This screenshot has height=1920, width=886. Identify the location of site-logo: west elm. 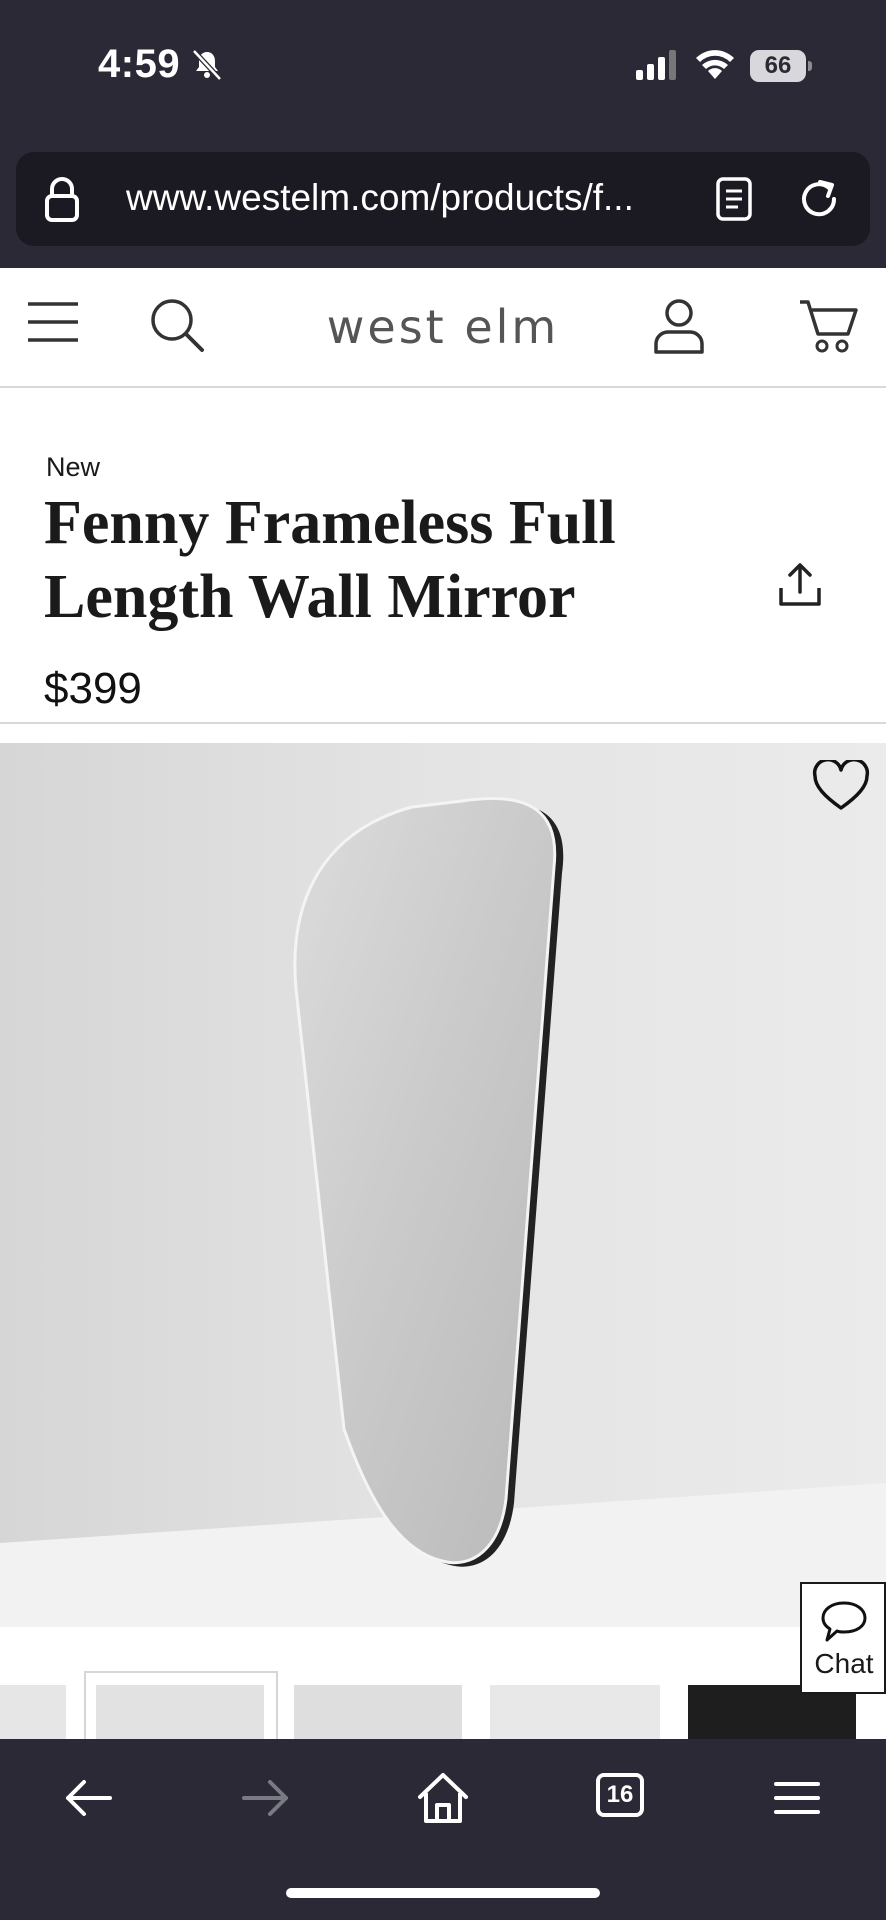
(443, 327).